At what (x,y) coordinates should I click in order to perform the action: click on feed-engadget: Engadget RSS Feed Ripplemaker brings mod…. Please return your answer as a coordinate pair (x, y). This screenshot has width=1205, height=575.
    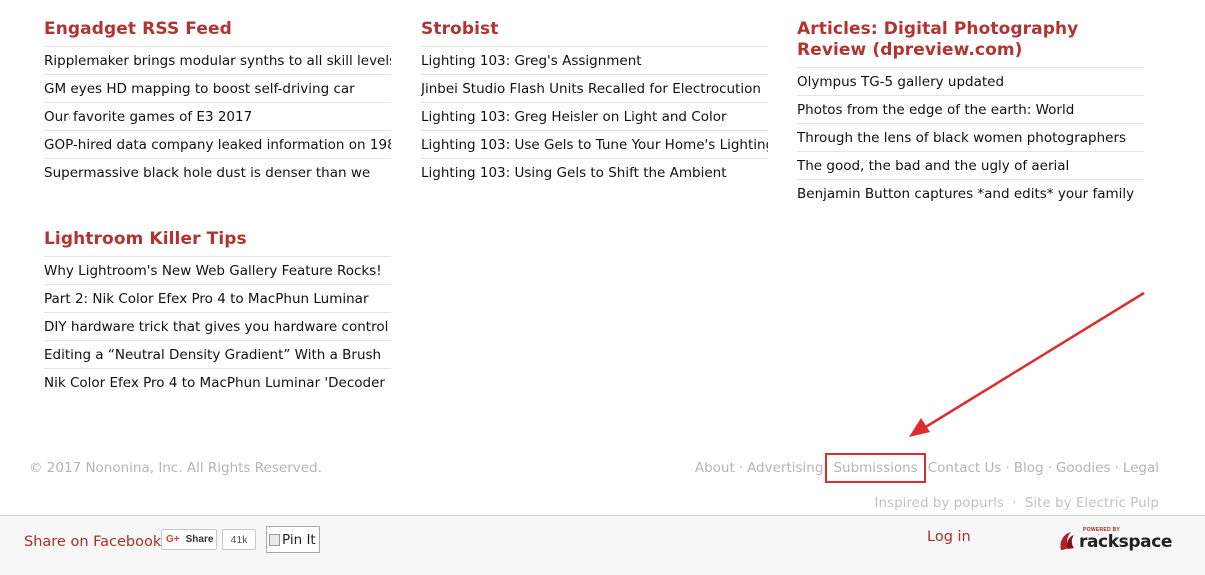
    Looking at the image, I should click on (217, 102).